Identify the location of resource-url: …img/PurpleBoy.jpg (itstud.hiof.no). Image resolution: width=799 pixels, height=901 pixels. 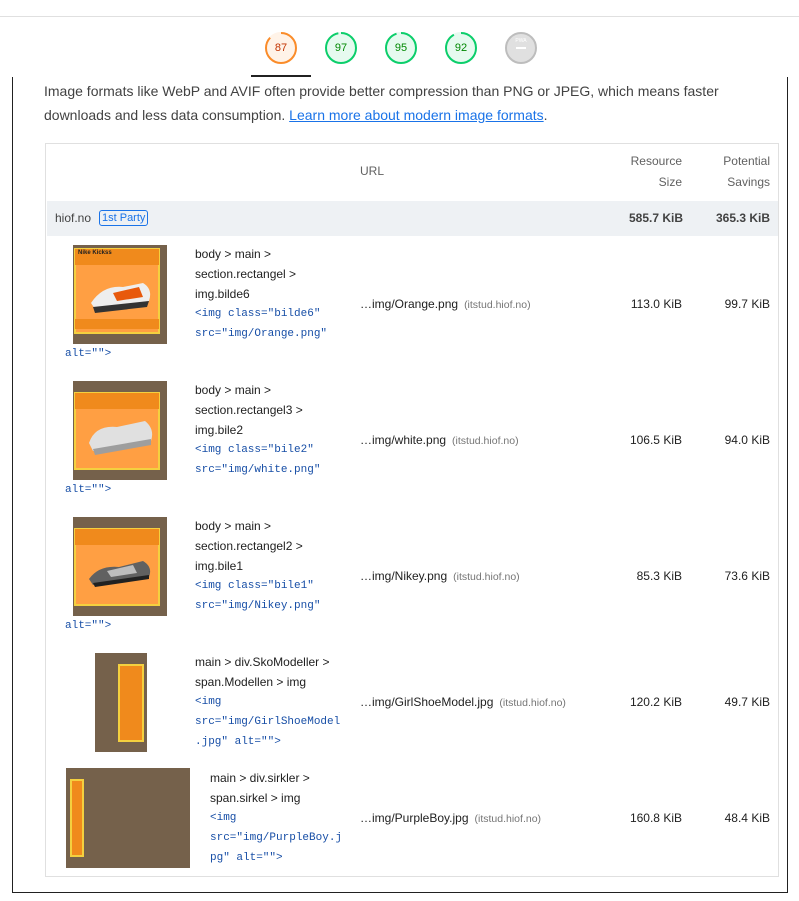
(450, 818).